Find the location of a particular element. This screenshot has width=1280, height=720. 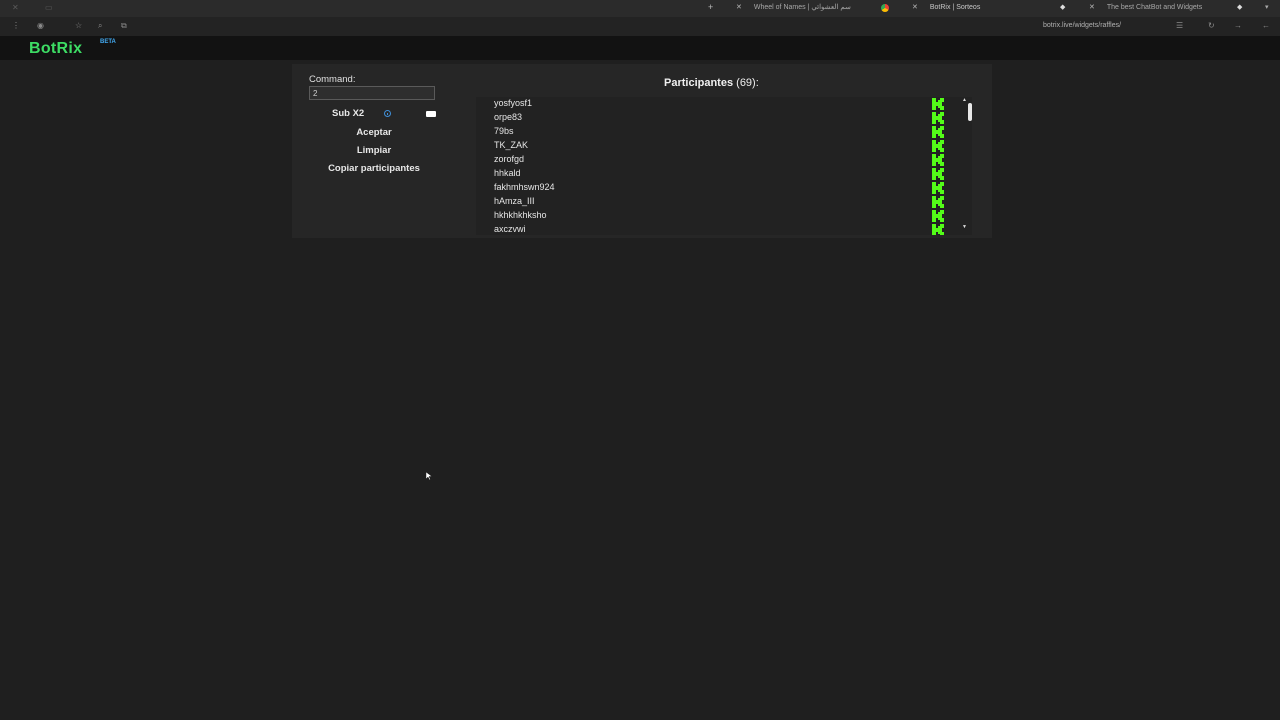

beta-badge: BETA is located at coordinates (108, 42).